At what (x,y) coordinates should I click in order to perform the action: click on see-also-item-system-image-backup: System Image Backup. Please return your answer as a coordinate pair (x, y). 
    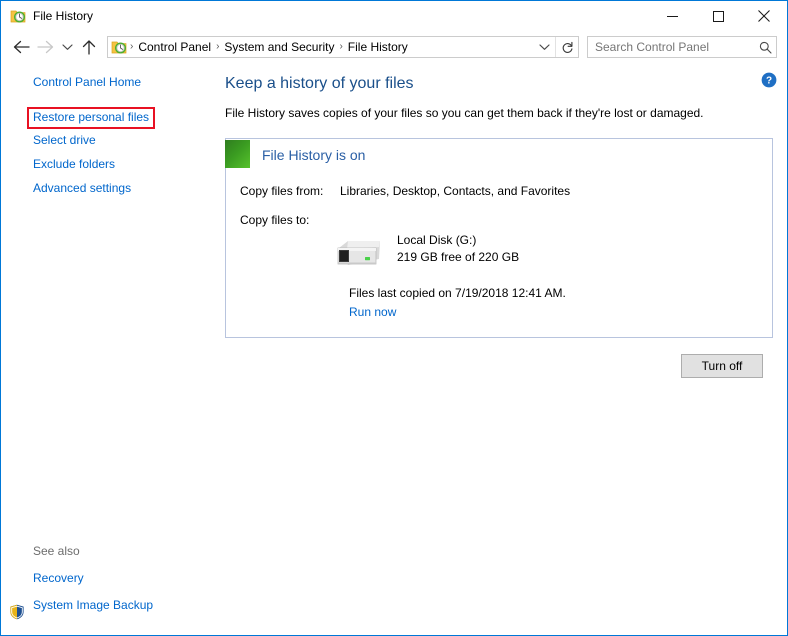
    Looking at the image, I should click on (121, 611).